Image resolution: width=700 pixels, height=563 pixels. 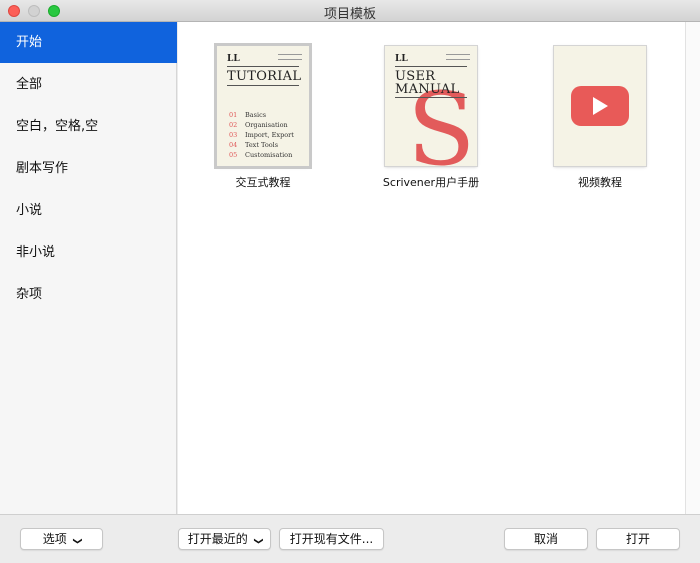 What do you see at coordinates (88, 84) in the screenshot?
I see `sidebar-item-all: 全部` at bounding box center [88, 84].